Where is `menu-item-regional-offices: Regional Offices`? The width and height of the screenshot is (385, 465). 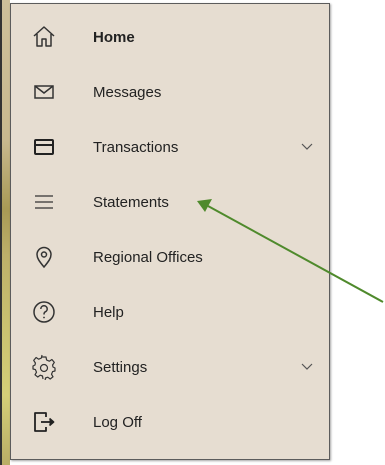 menu-item-regional-offices: Regional Offices is located at coordinates (170, 257).